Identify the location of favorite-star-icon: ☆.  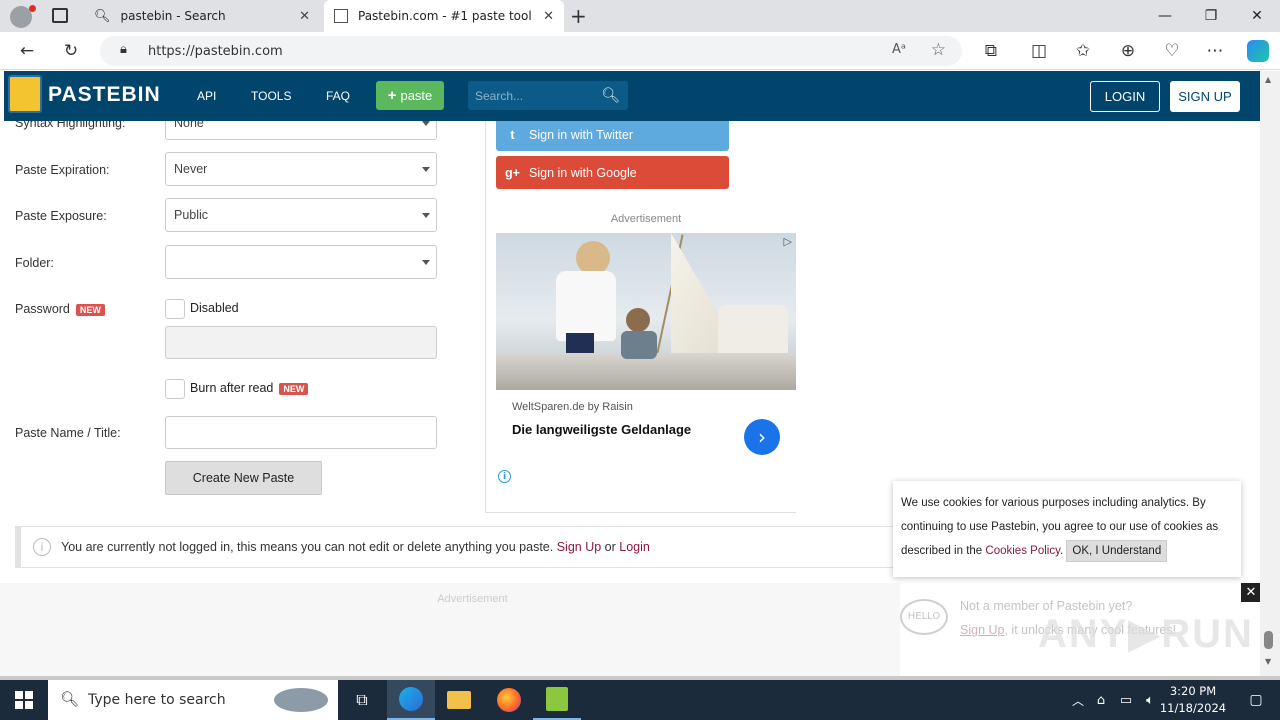
(938, 50).